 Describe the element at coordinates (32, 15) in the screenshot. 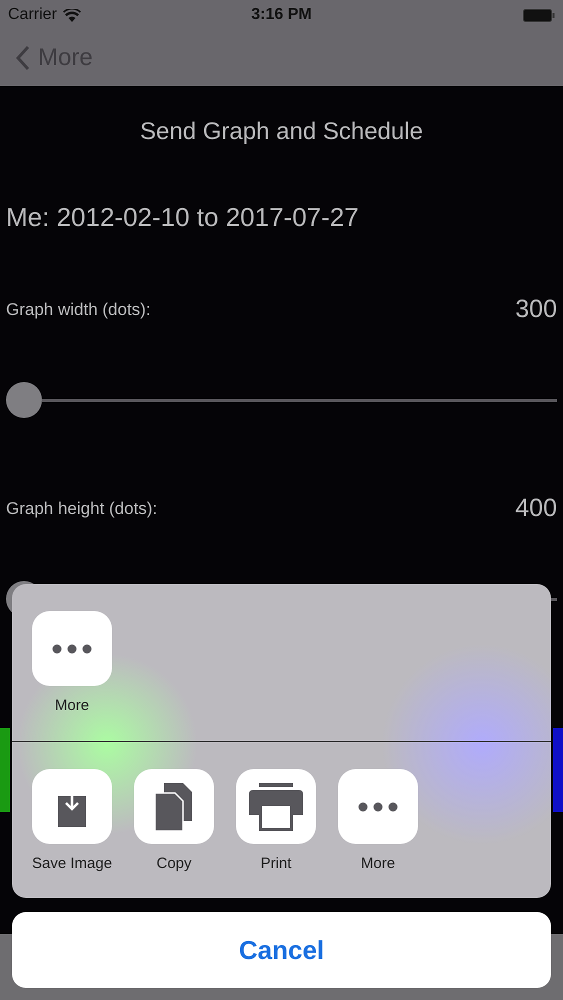

I see `carrier-label: Carrier` at that location.